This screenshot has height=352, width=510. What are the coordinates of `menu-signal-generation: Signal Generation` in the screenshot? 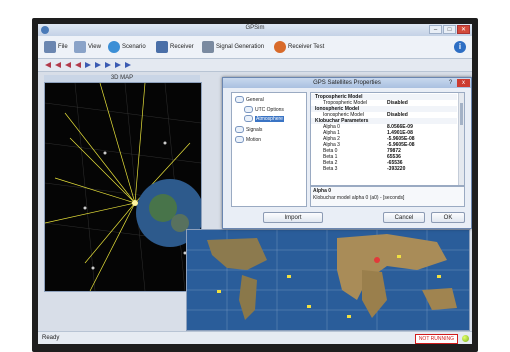 It's located at (233, 47).